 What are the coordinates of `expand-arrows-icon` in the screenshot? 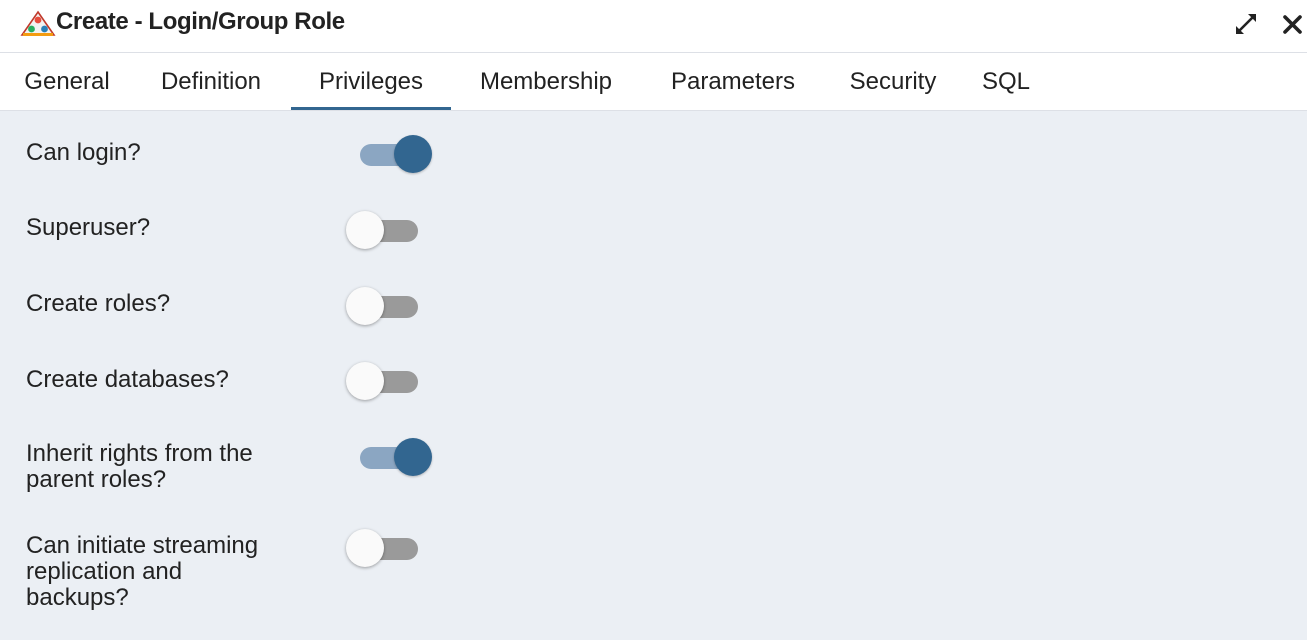 It's located at (1246, 24).